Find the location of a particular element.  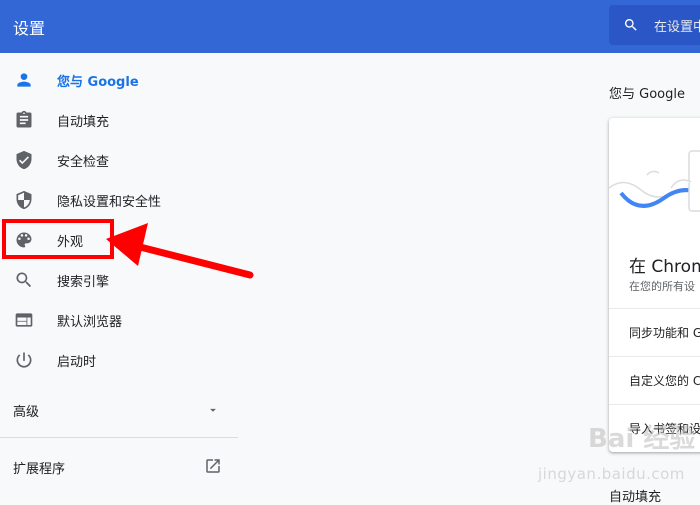

person-icon is located at coordinates (24, 80).